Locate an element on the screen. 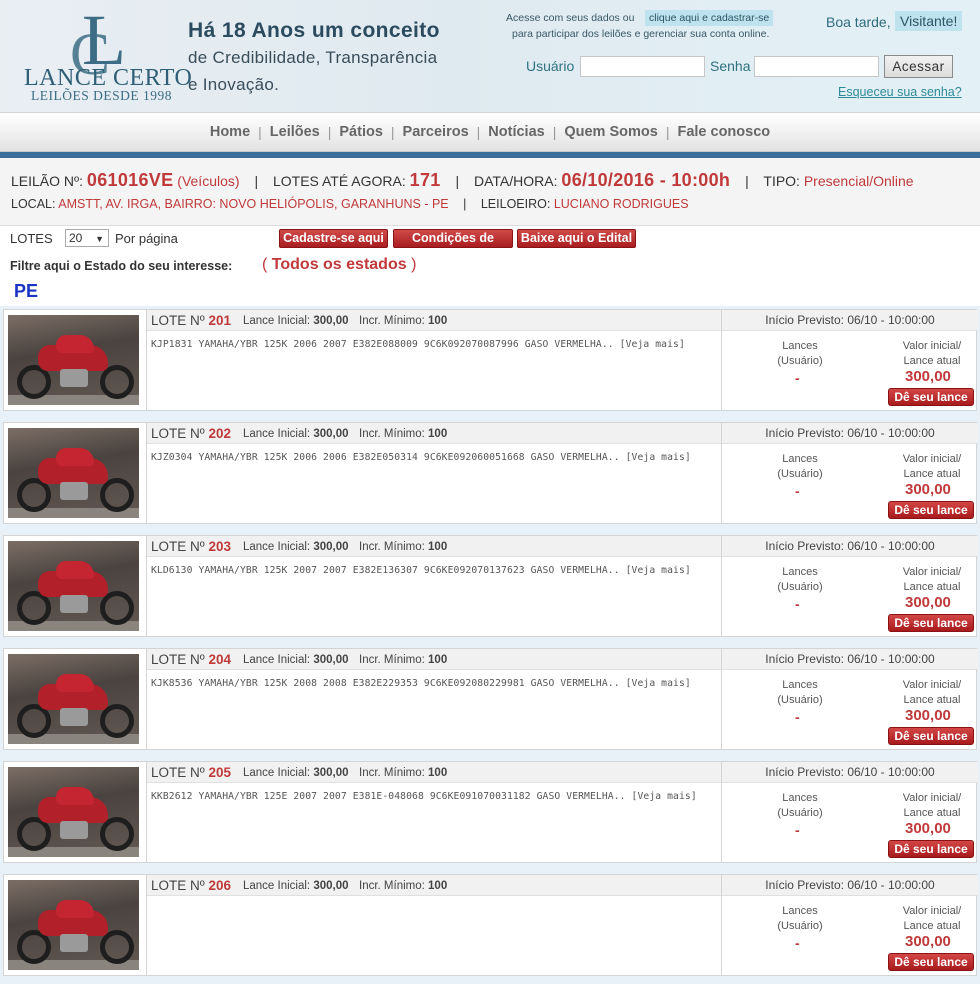 This screenshot has width=980, height=984. login-button: Acessar is located at coordinates (918, 66).